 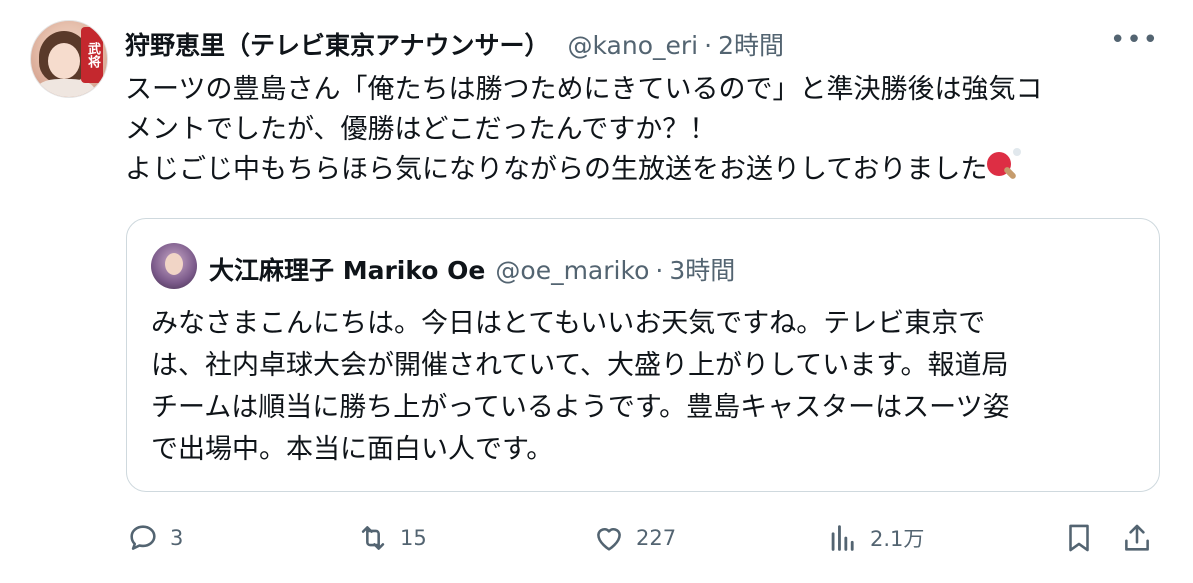 I want to click on retweet-button: 15, so click(x=391, y=538).